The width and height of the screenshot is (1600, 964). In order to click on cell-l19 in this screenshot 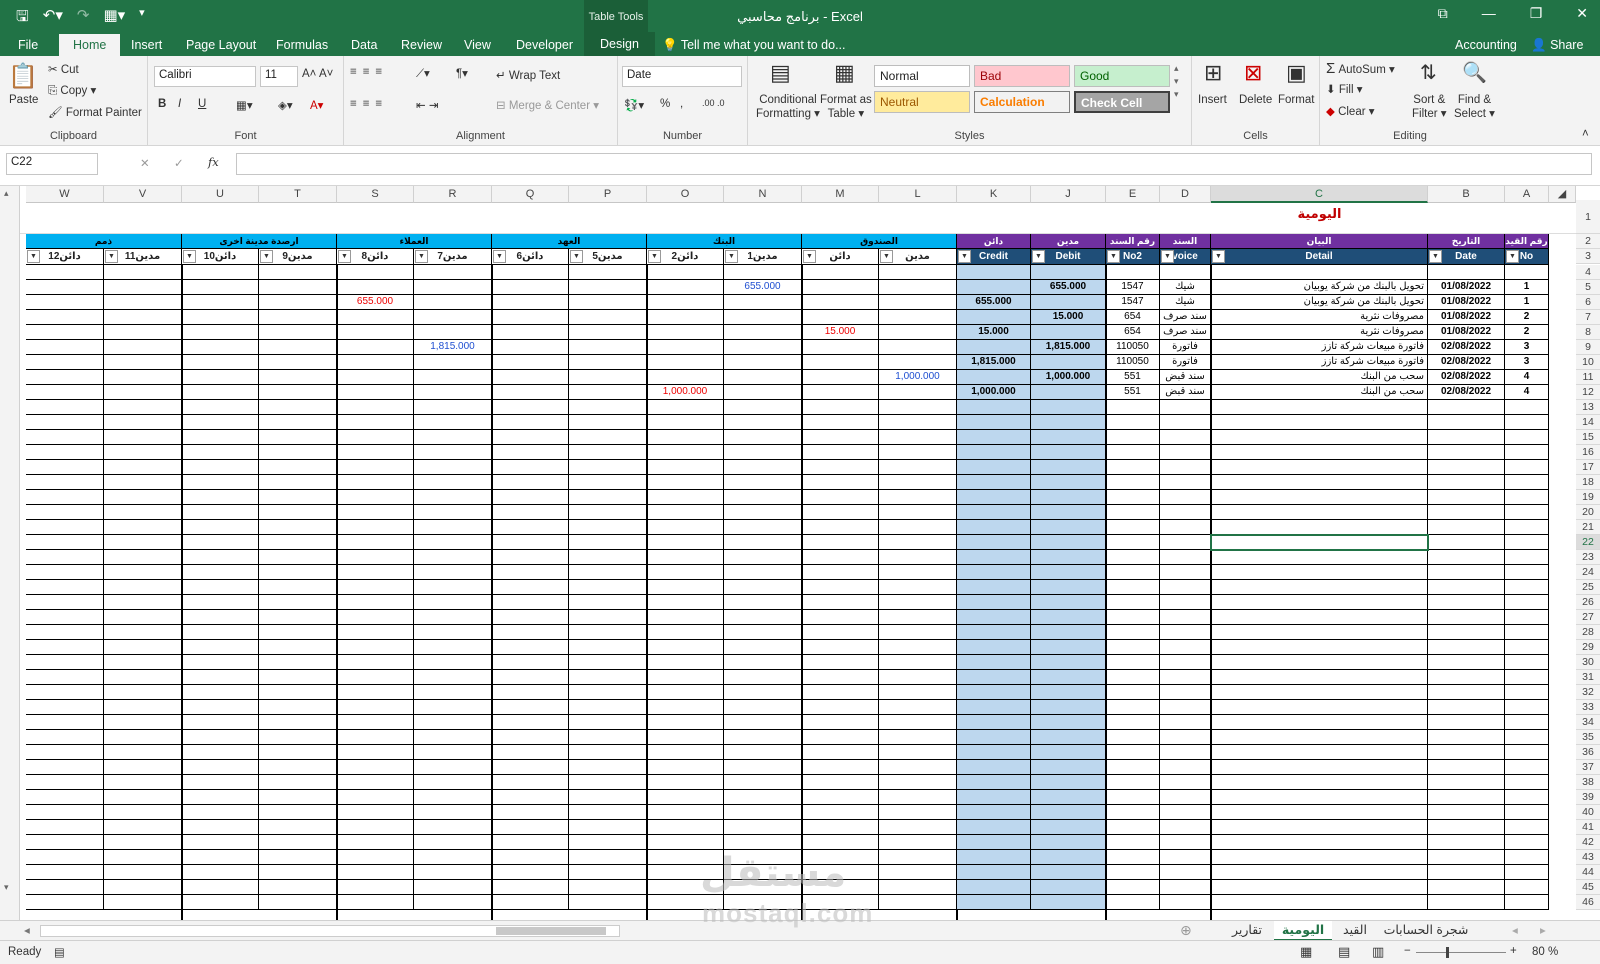, I will do `click(918, 497)`.